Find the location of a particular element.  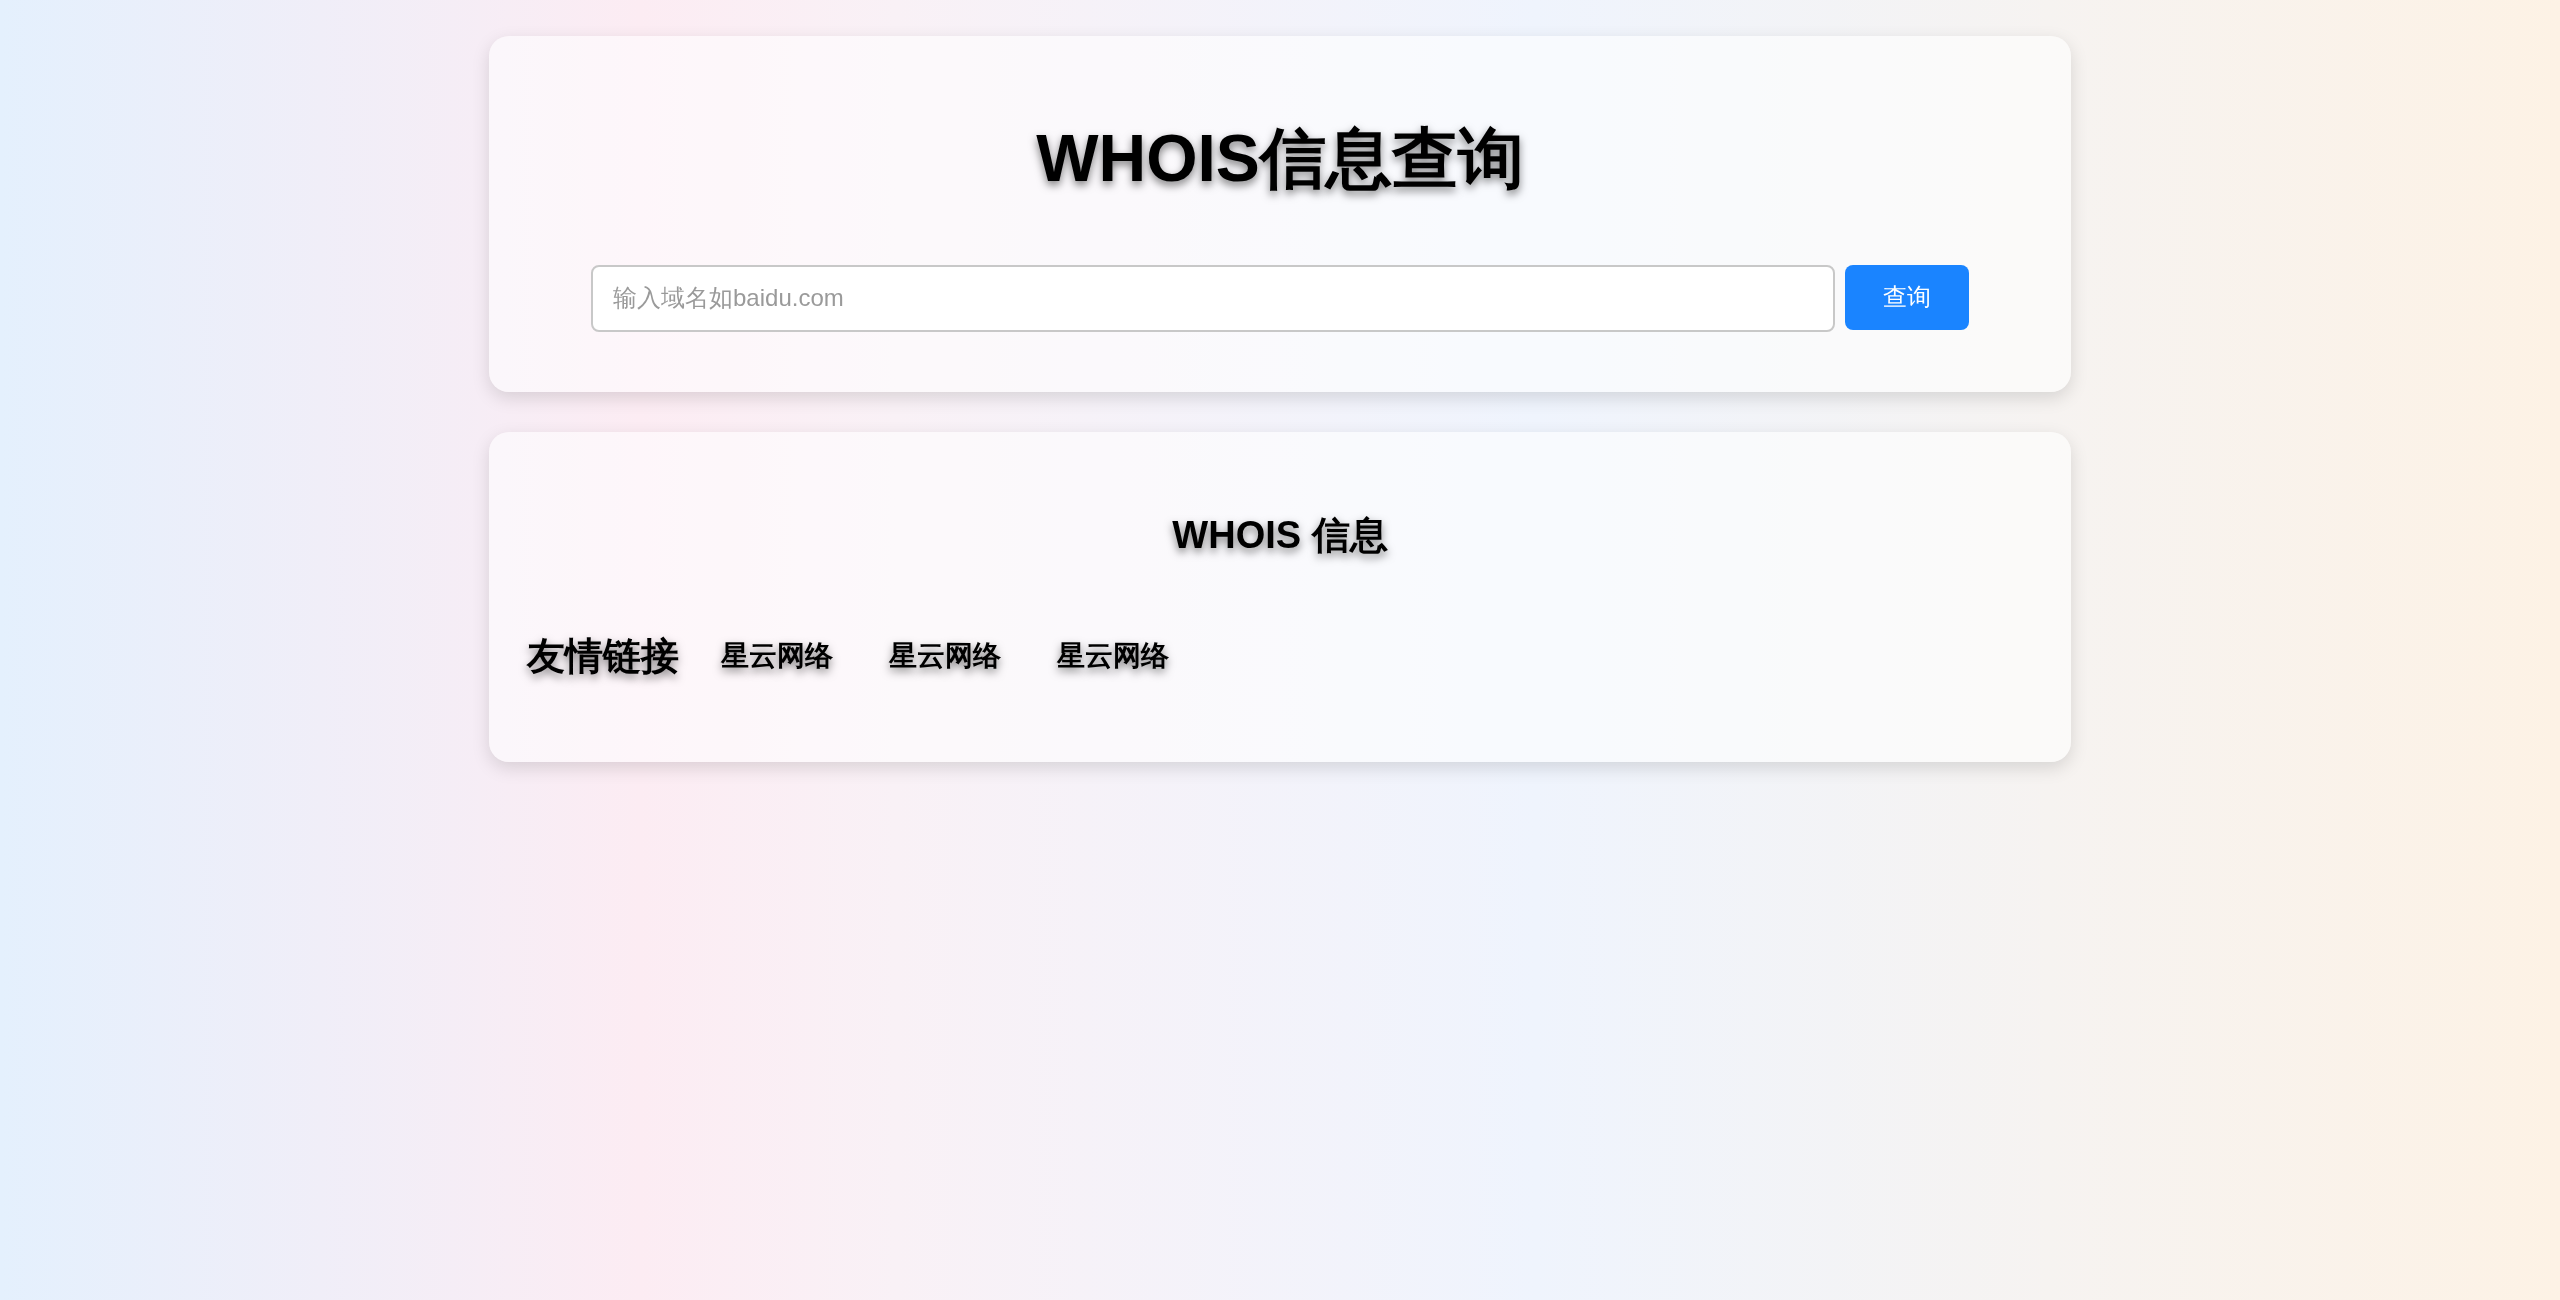

domain-input-field: 输入域名如baidu.com is located at coordinates (1213, 298).